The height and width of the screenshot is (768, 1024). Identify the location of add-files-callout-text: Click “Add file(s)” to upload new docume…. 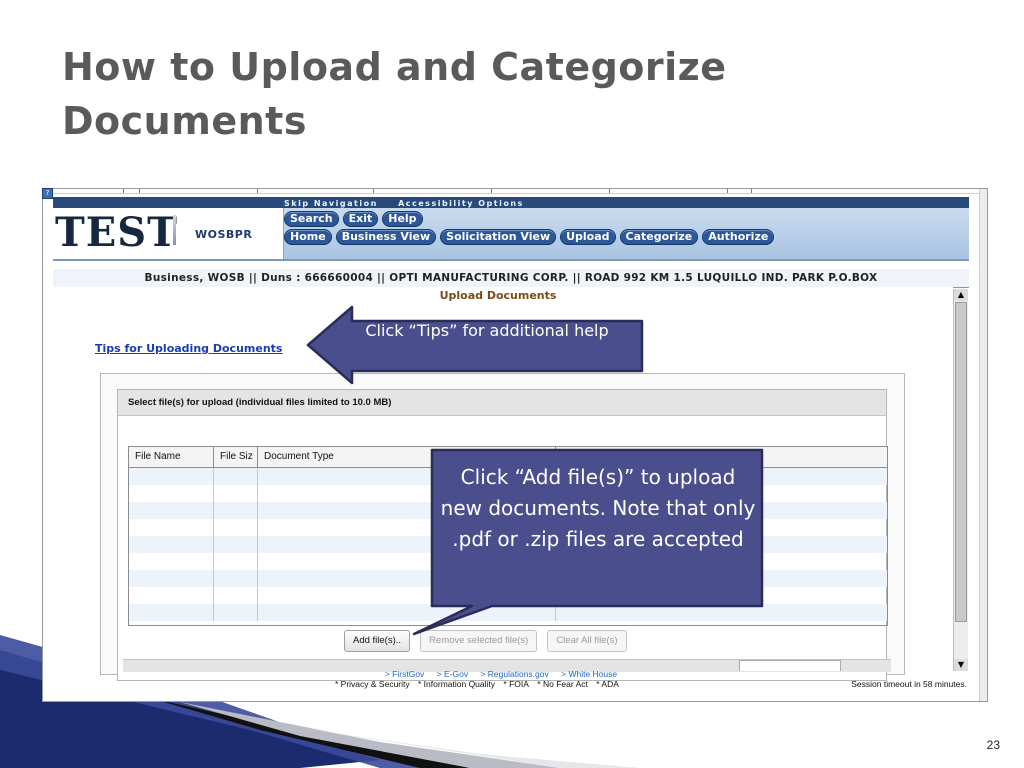
(598, 508).